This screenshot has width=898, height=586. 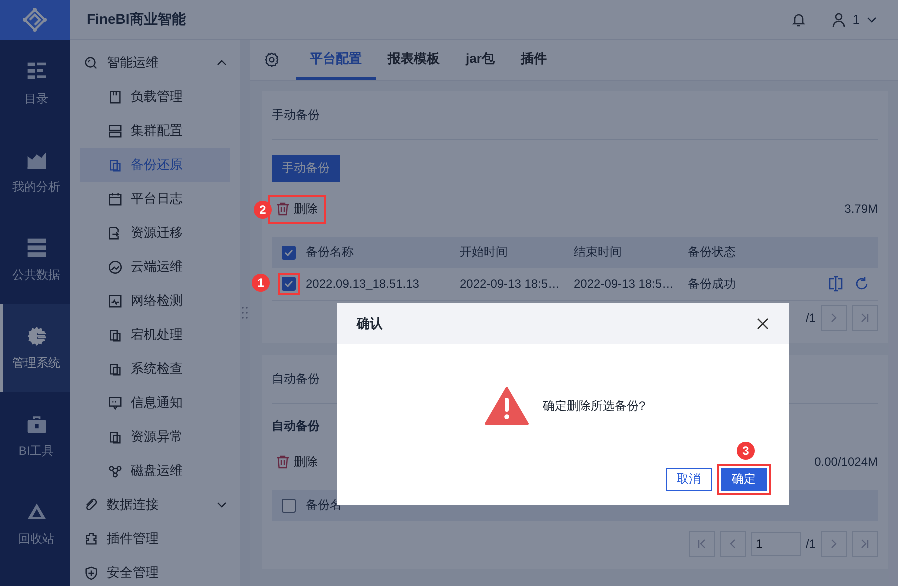 What do you see at coordinates (137, 19) in the screenshot?
I see `app-title: FineBI商业智能` at bounding box center [137, 19].